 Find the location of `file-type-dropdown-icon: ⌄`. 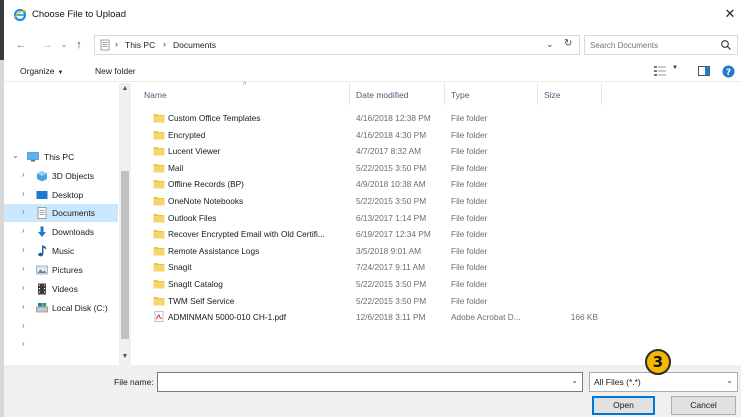

file-type-dropdown-icon: ⌄ is located at coordinates (729, 380).